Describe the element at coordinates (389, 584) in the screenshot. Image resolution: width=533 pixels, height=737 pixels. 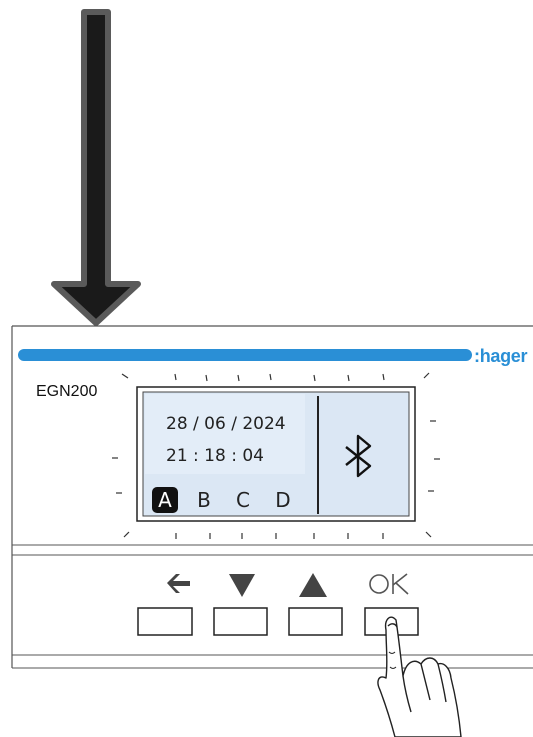
I see `ok-icon` at that location.